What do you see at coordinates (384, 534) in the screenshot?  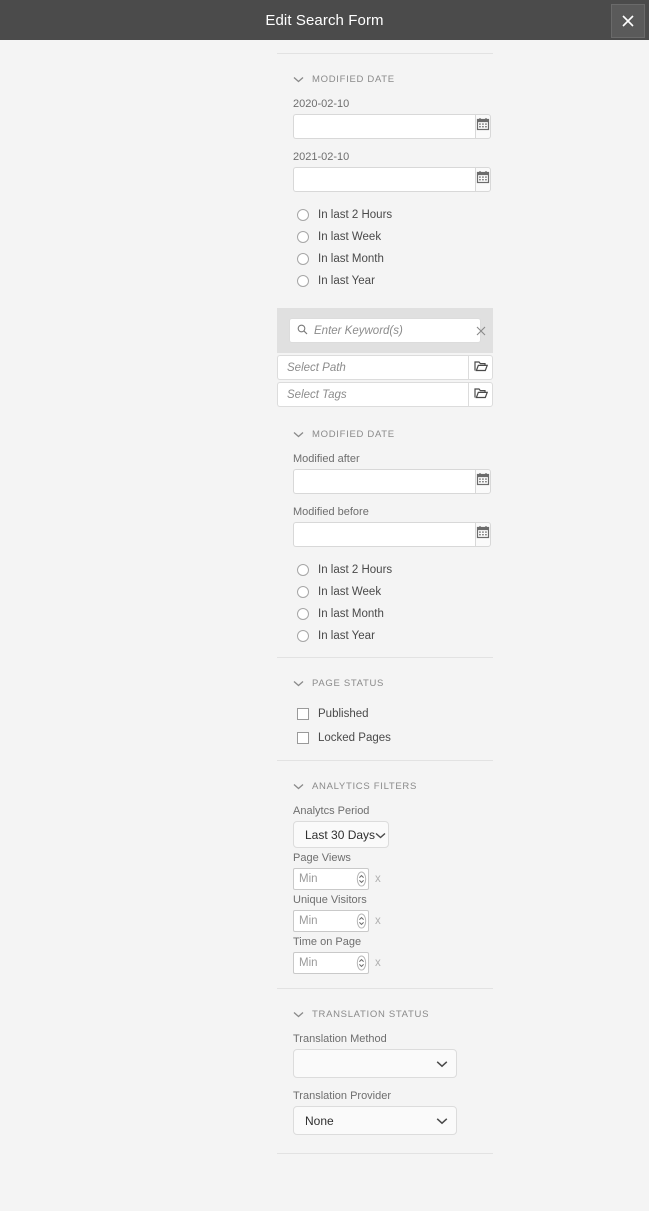 I see `modified-before-input` at bounding box center [384, 534].